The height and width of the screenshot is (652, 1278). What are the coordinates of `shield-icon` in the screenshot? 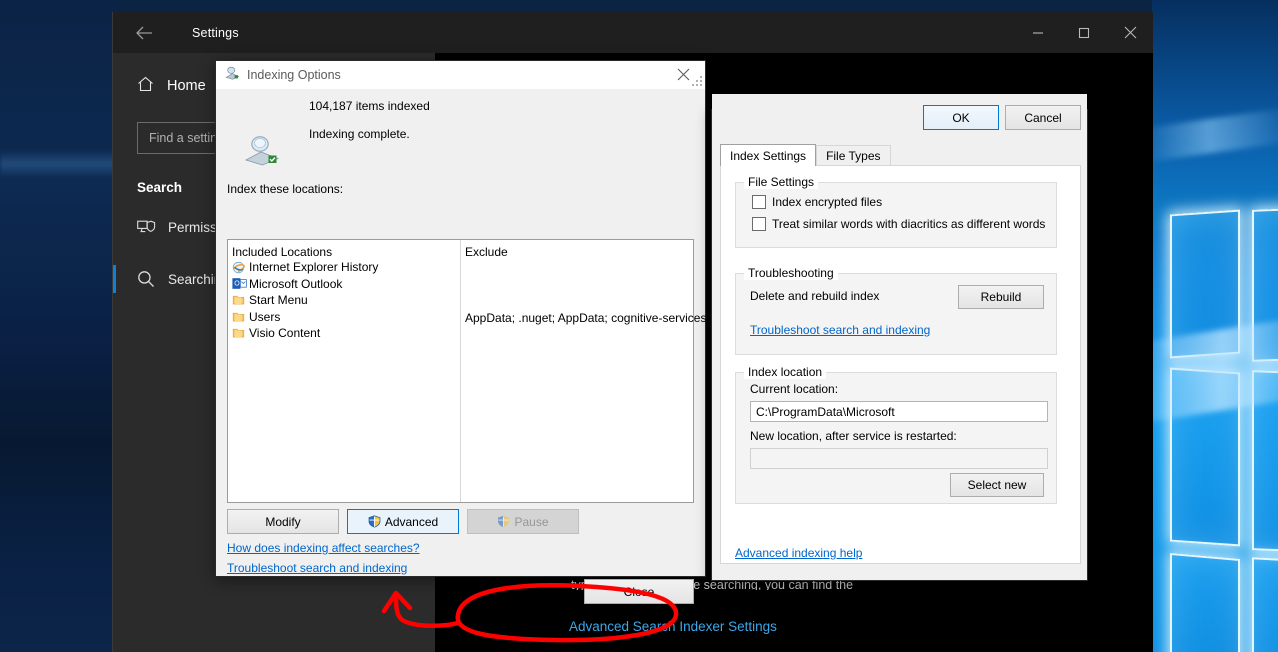 It's located at (152, 227).